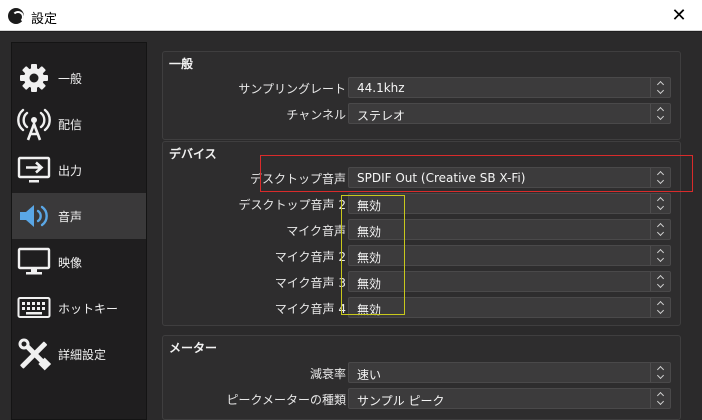  What do you see at coordinates (509, 255) in the screenshot?
I see `mic-audio-2-select: 無効` at bounding box center [509, 255].